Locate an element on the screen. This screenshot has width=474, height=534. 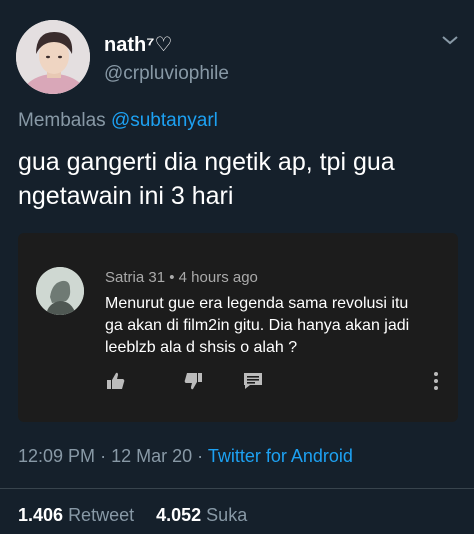
retweets-stat: 1.406 Retweet is located at coordinates (76, 515).